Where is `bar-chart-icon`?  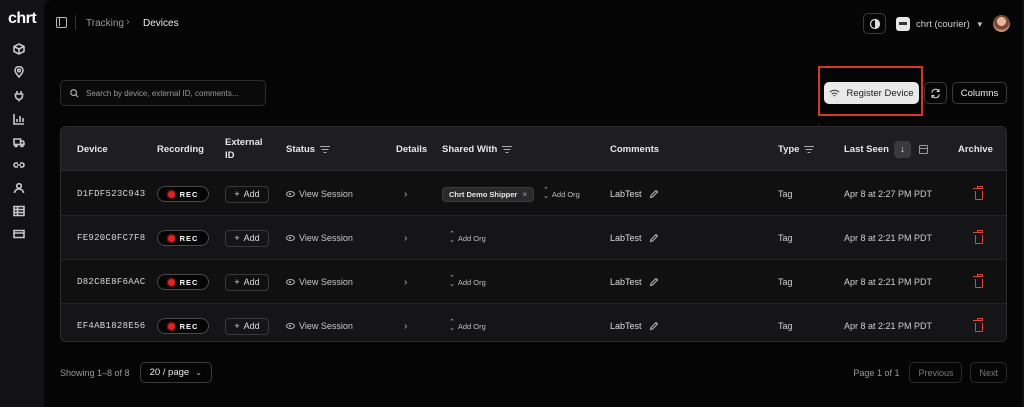 bar-chart-icon is located at coordinates (19, 119).